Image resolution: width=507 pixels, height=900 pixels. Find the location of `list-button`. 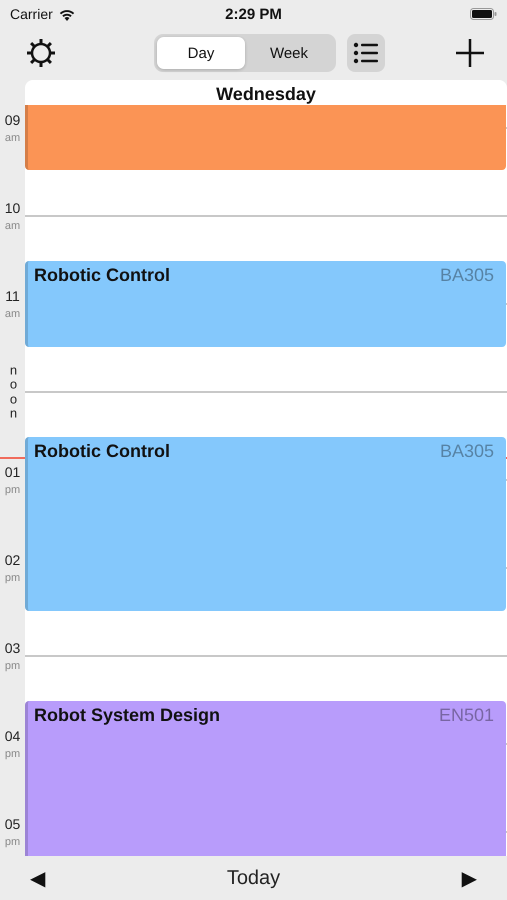

list-button is located at coordinates (366, 53).